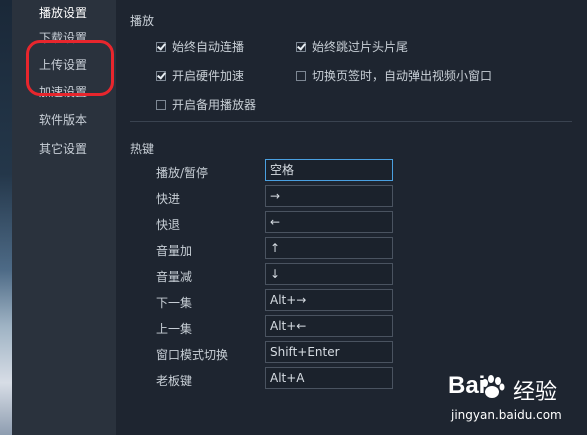 This screenshot has height=435, width=587. I want to click on option-label: 始终跳过片头片尾, so click(360, 47).